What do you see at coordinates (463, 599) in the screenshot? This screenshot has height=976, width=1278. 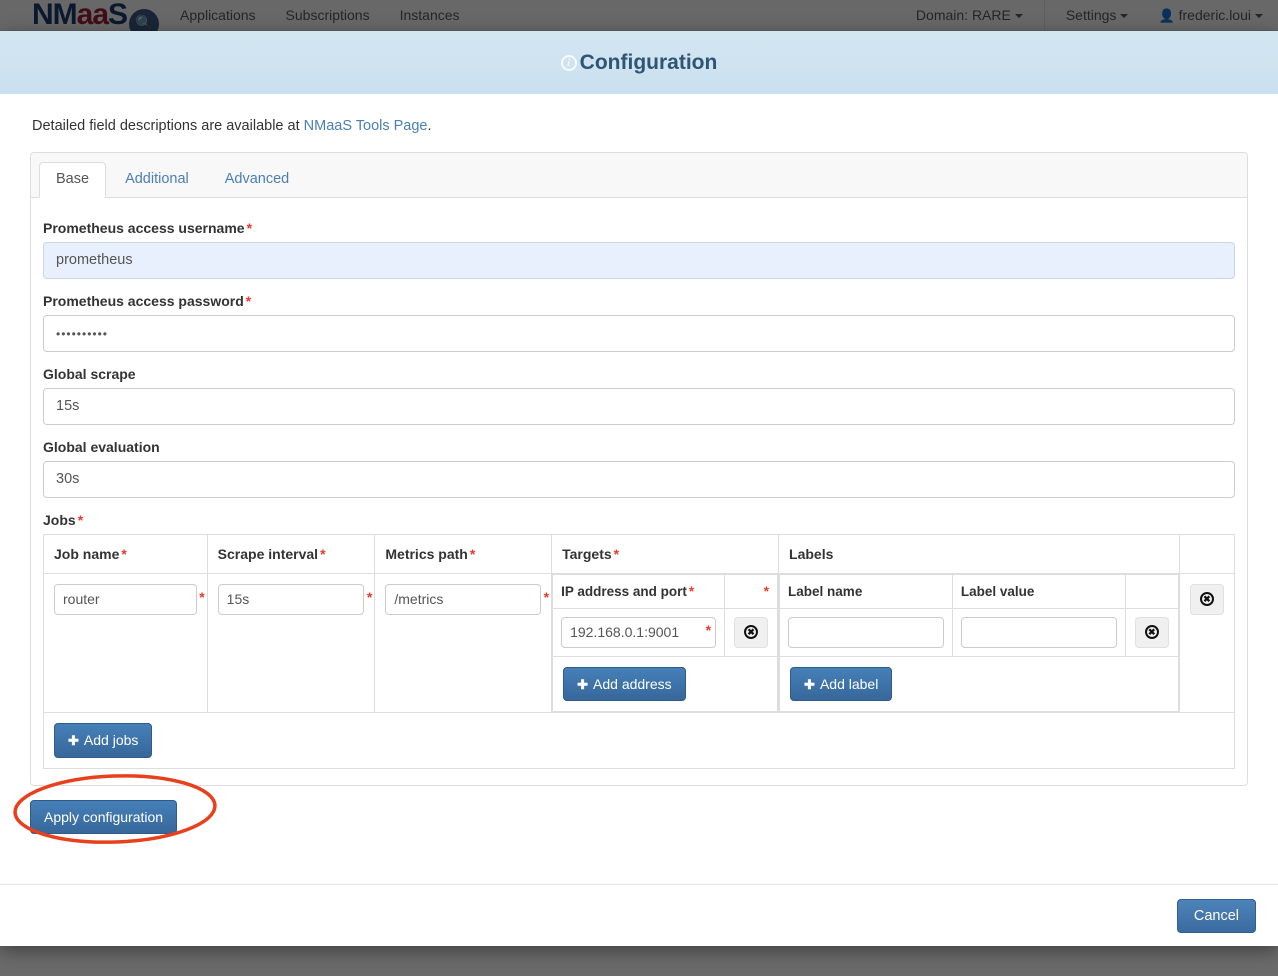 I see `job-metrics-path-input` at bounding box center [463, 599].